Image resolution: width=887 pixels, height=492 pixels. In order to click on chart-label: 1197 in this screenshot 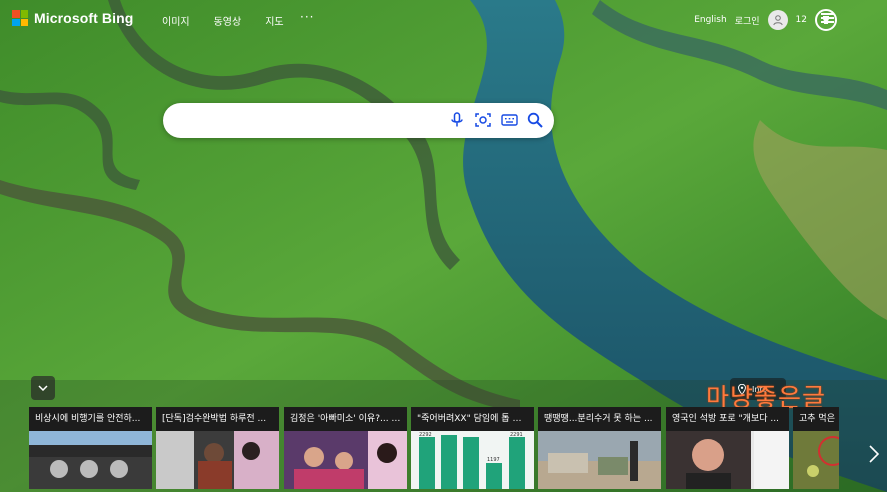, I will do `click(493, 460)`.